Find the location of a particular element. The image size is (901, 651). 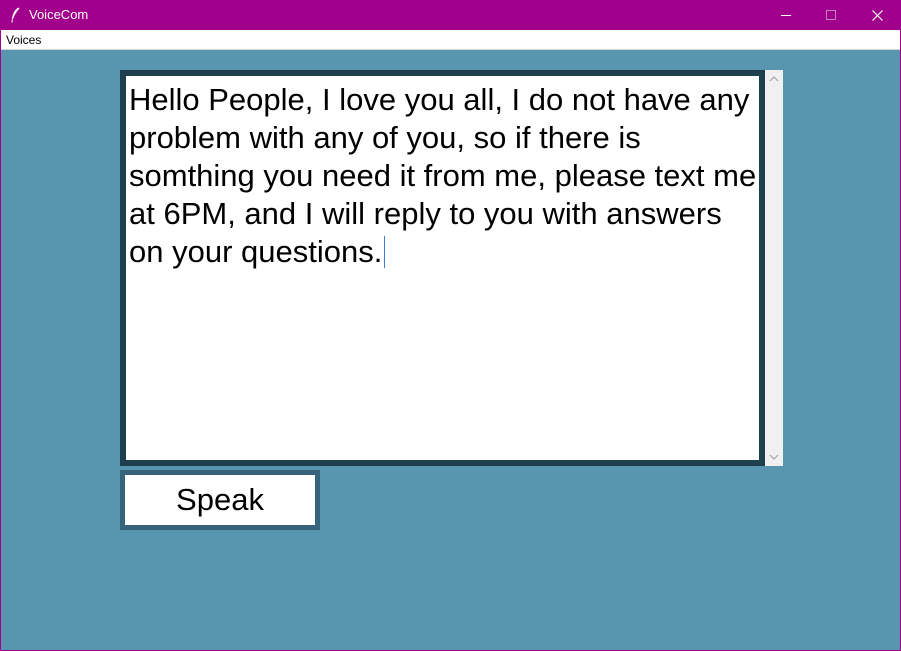

maximize-button is located at coordinates (831, 15).